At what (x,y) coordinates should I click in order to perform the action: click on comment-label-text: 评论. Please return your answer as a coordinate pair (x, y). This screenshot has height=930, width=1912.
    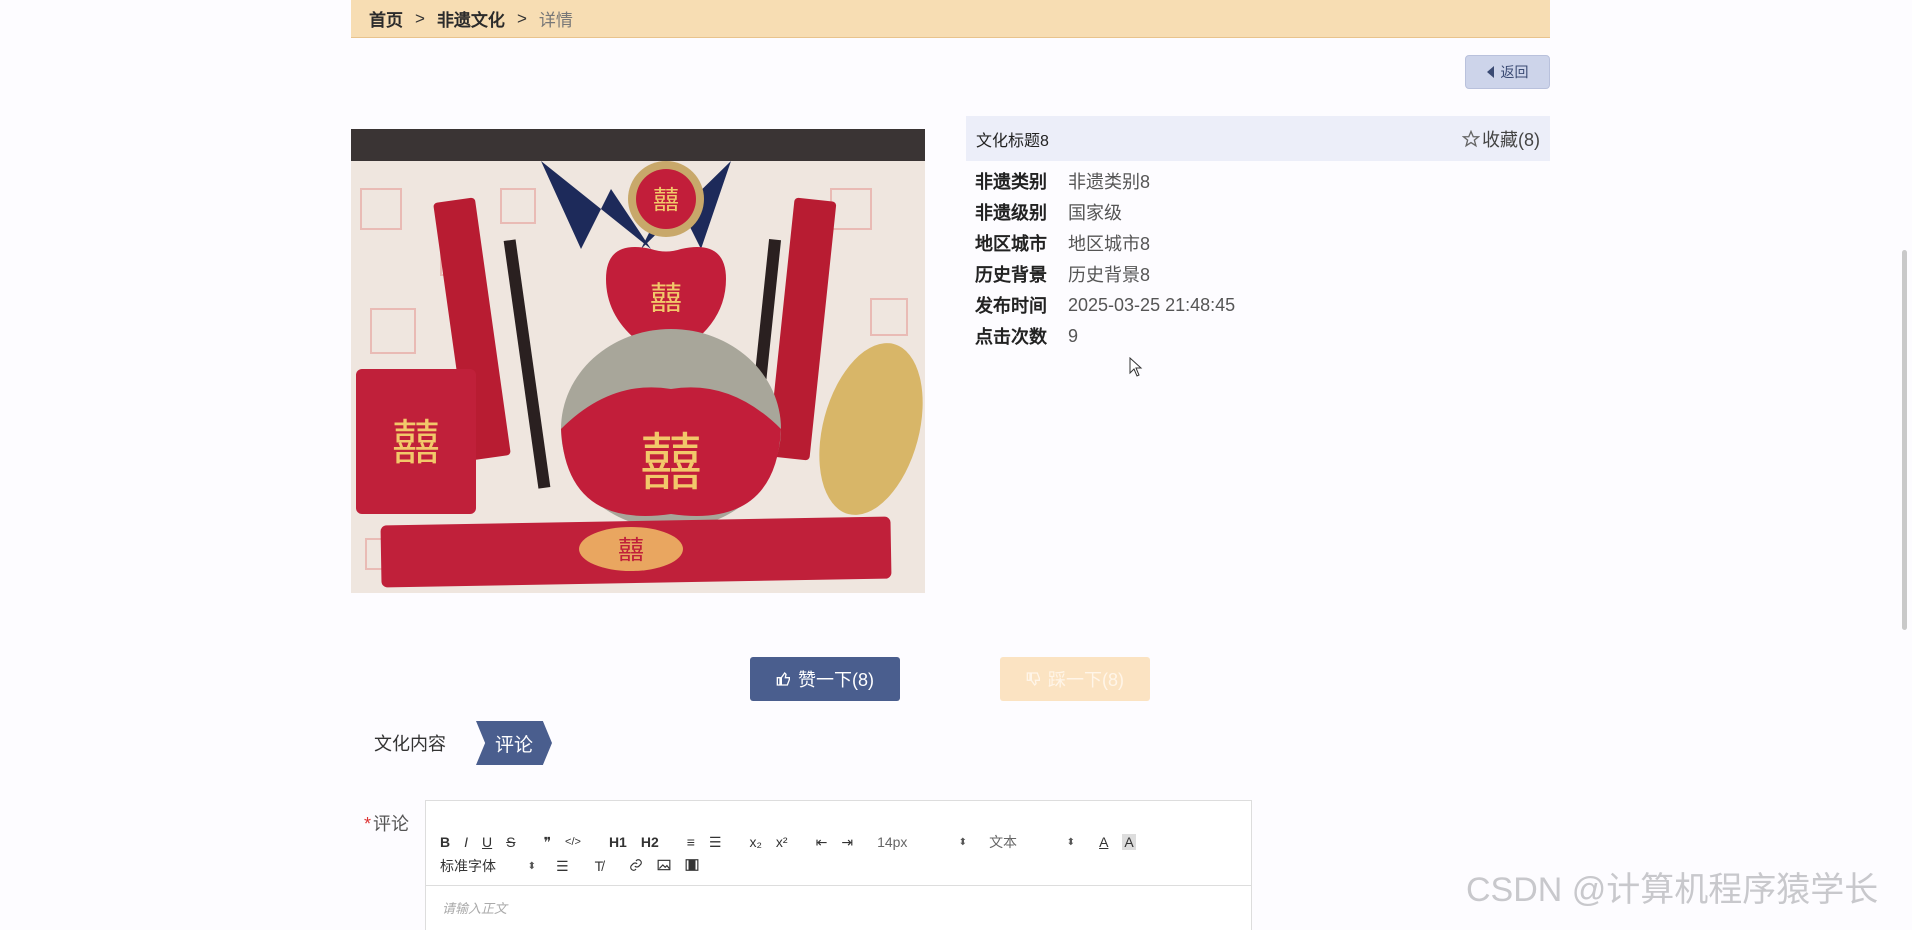
    Looking at the image, I should click on (391, 824).